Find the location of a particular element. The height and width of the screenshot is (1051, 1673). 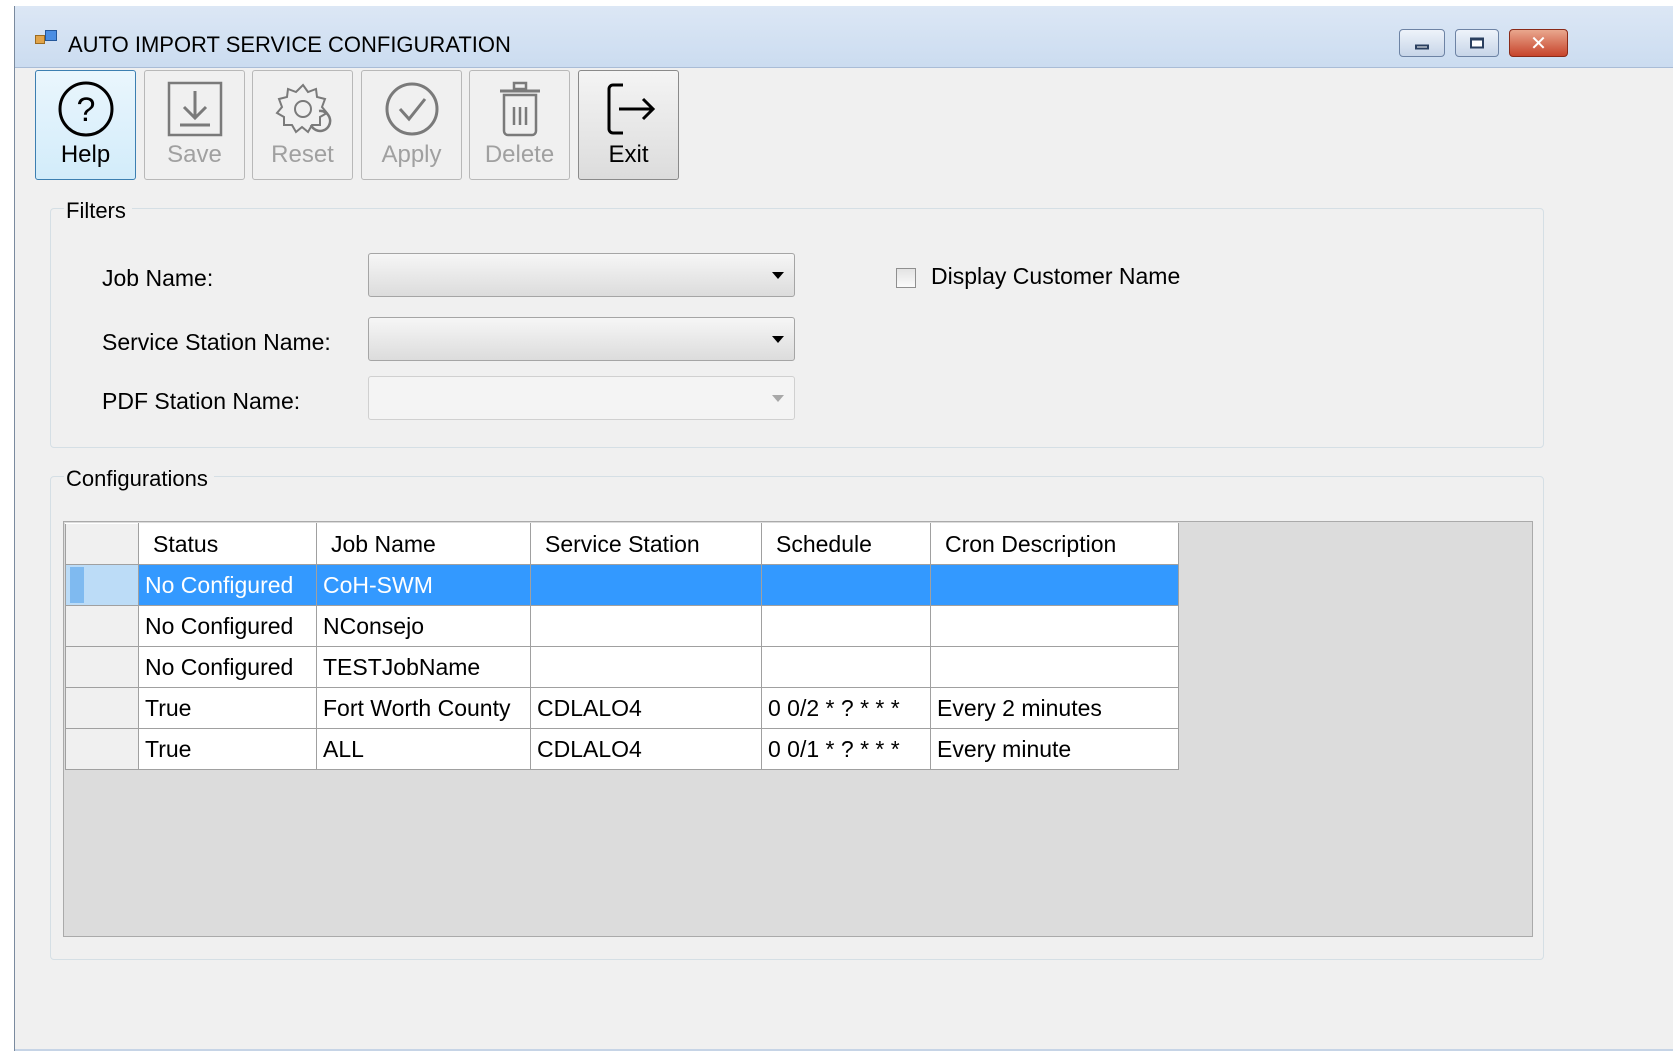

reset-button: Reset is located at coordinates (302, 125).